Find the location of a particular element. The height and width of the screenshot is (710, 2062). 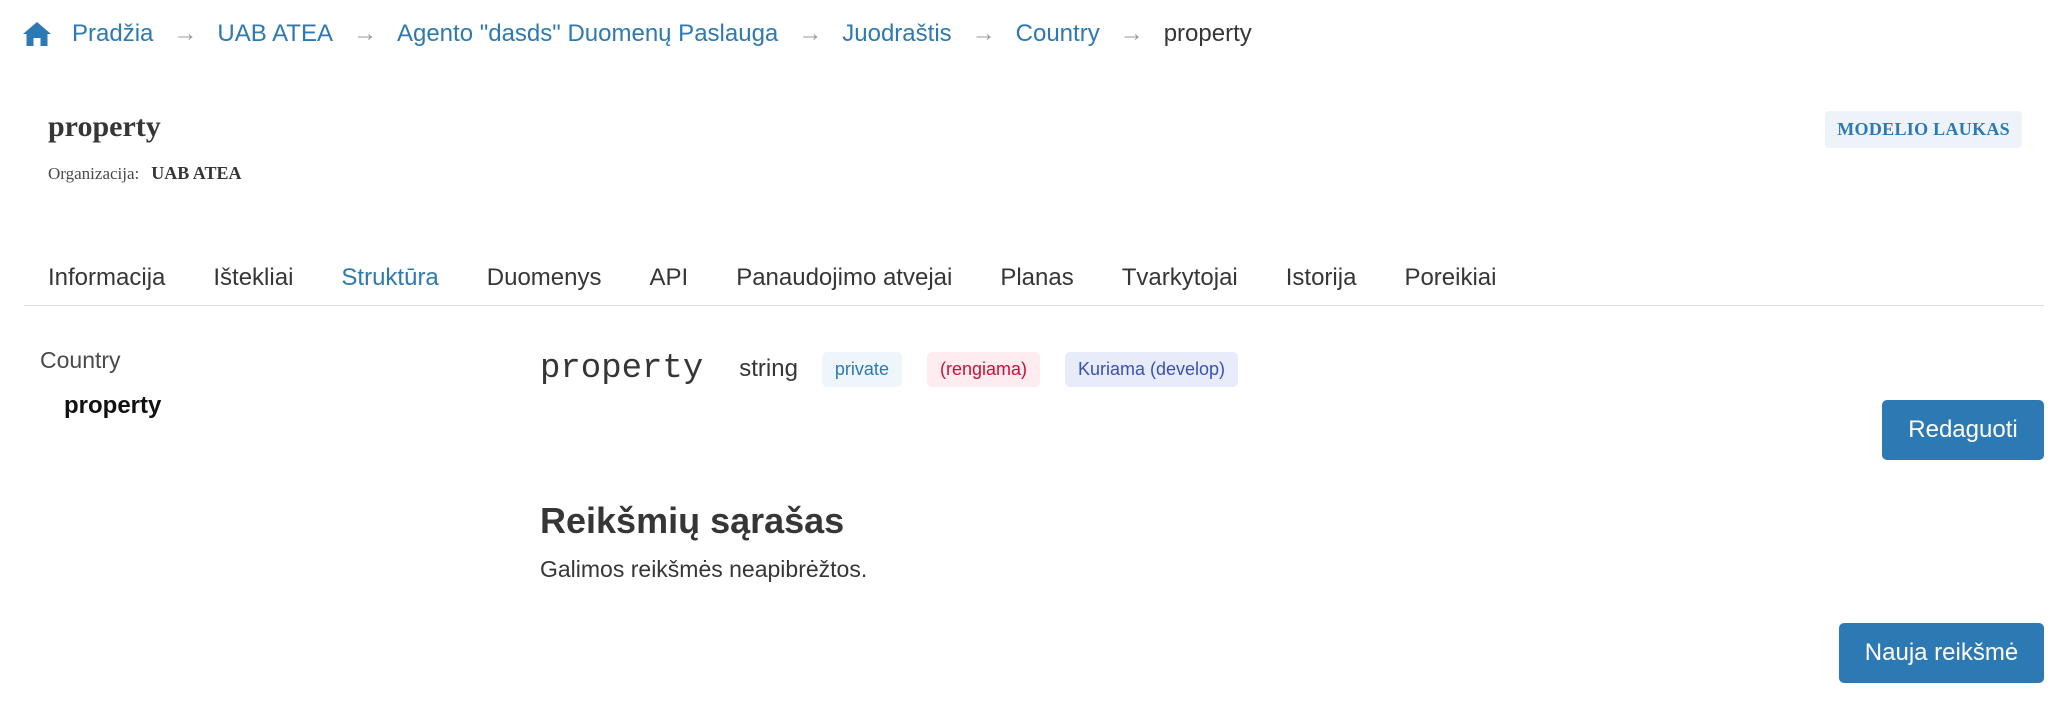

tab-api: API is located at coordinates (669, 280).